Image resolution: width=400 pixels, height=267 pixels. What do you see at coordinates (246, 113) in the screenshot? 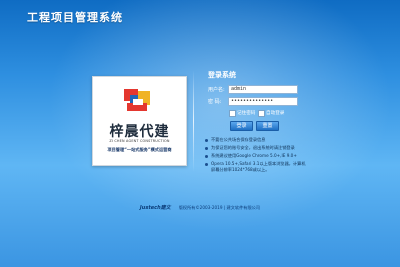
I see `remember-password-label: 记住密码` at bounding box center [246, 113].